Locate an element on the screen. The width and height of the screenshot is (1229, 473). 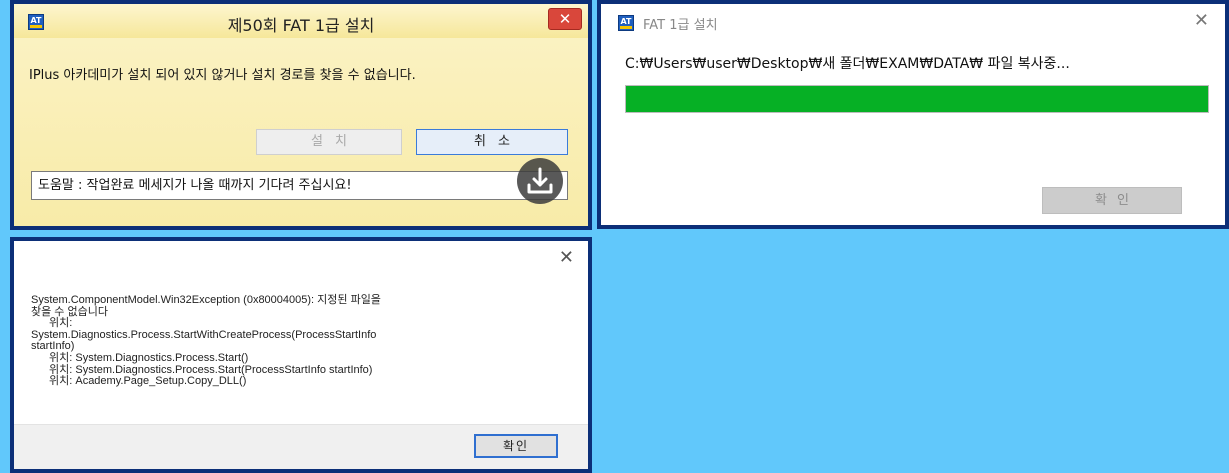
copy-progress-fill is located at coordinates (917, 99).